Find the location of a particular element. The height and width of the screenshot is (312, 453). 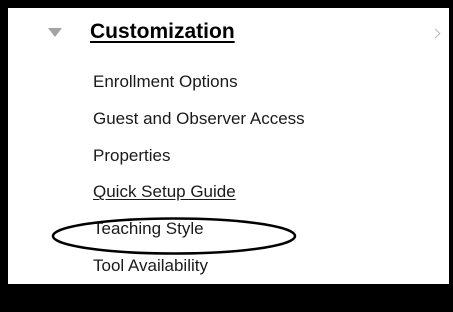

triangle-down-icon is located at coordinates (55, 32).